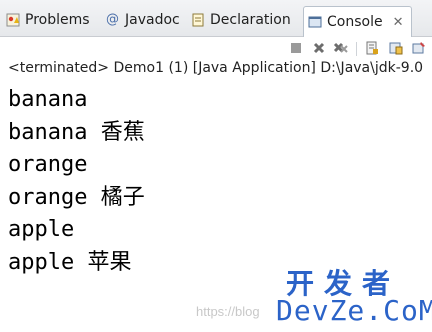  Describe the element at coordinates (356, 49) in the screenshot. I see `toolbar-separator` at that location.